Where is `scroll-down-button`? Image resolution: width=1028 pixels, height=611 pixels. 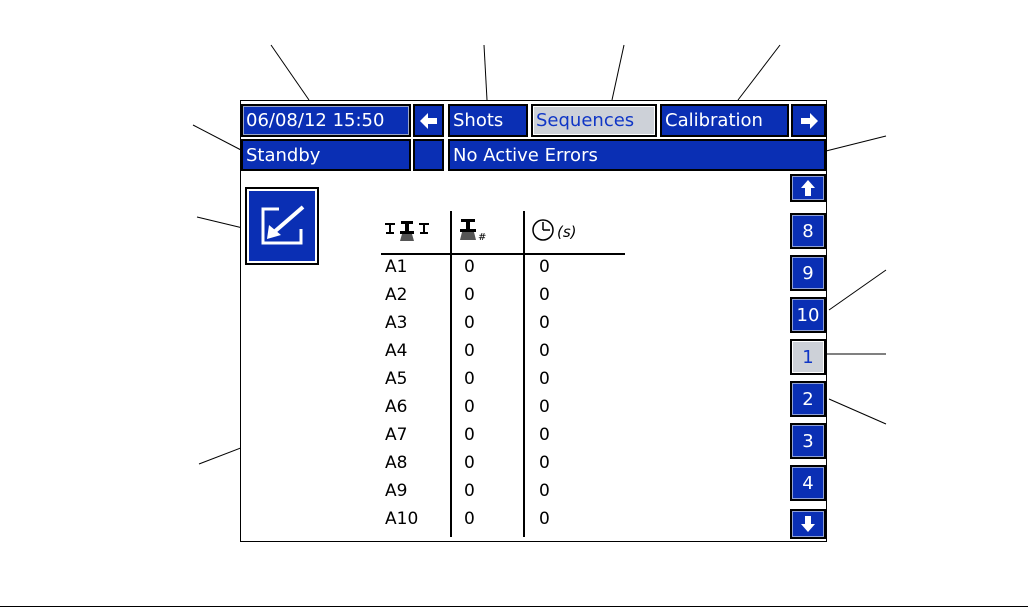
scroll-down-button is located at coordinates (808, 524).